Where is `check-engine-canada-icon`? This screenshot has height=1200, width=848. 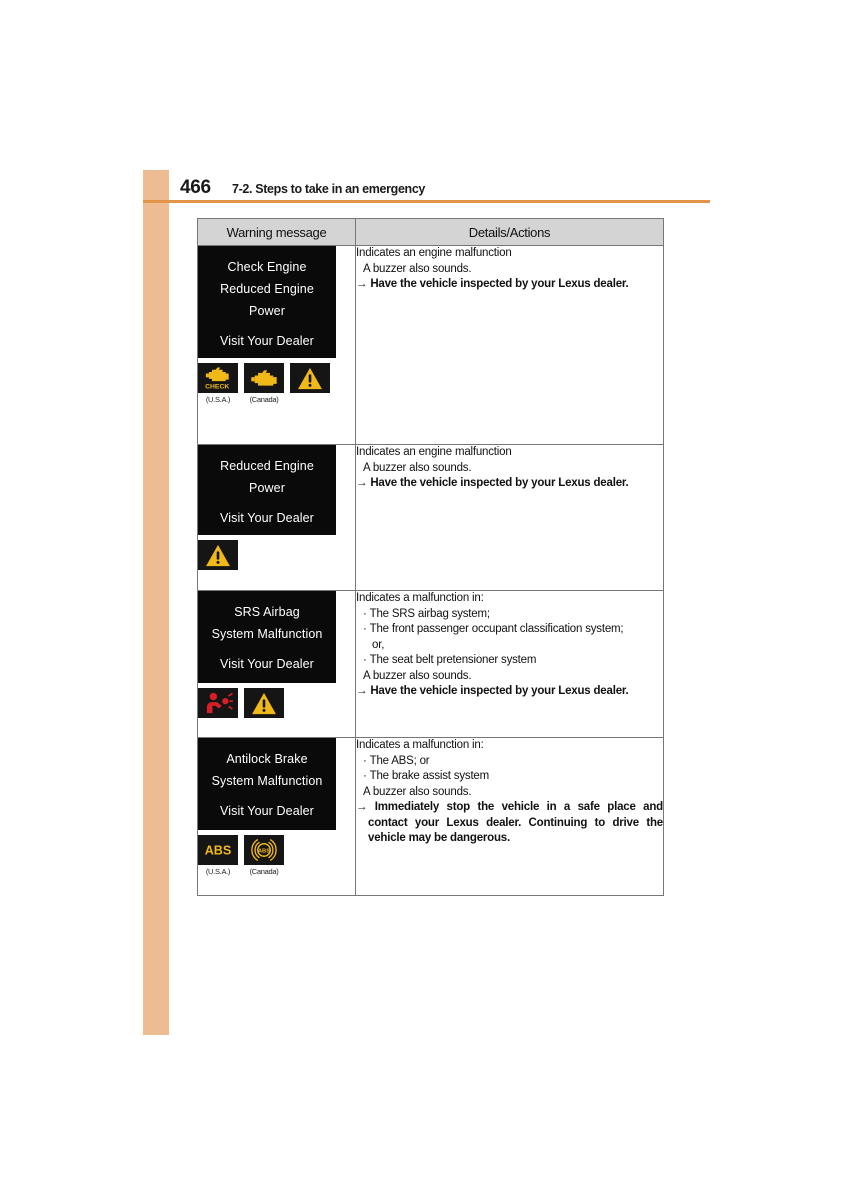
check-engine-canada-icon is located at coordinates (264, 378).